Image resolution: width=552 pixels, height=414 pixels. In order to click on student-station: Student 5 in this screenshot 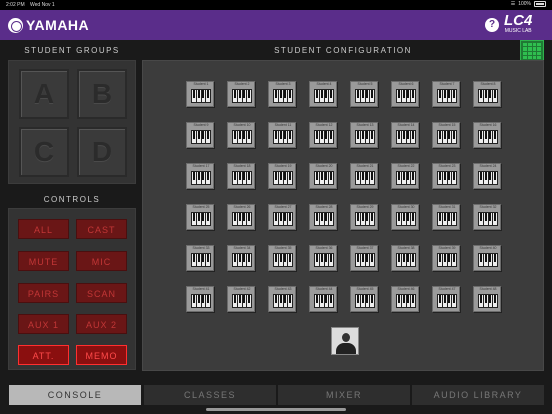, I will do `click(364, 94)`.